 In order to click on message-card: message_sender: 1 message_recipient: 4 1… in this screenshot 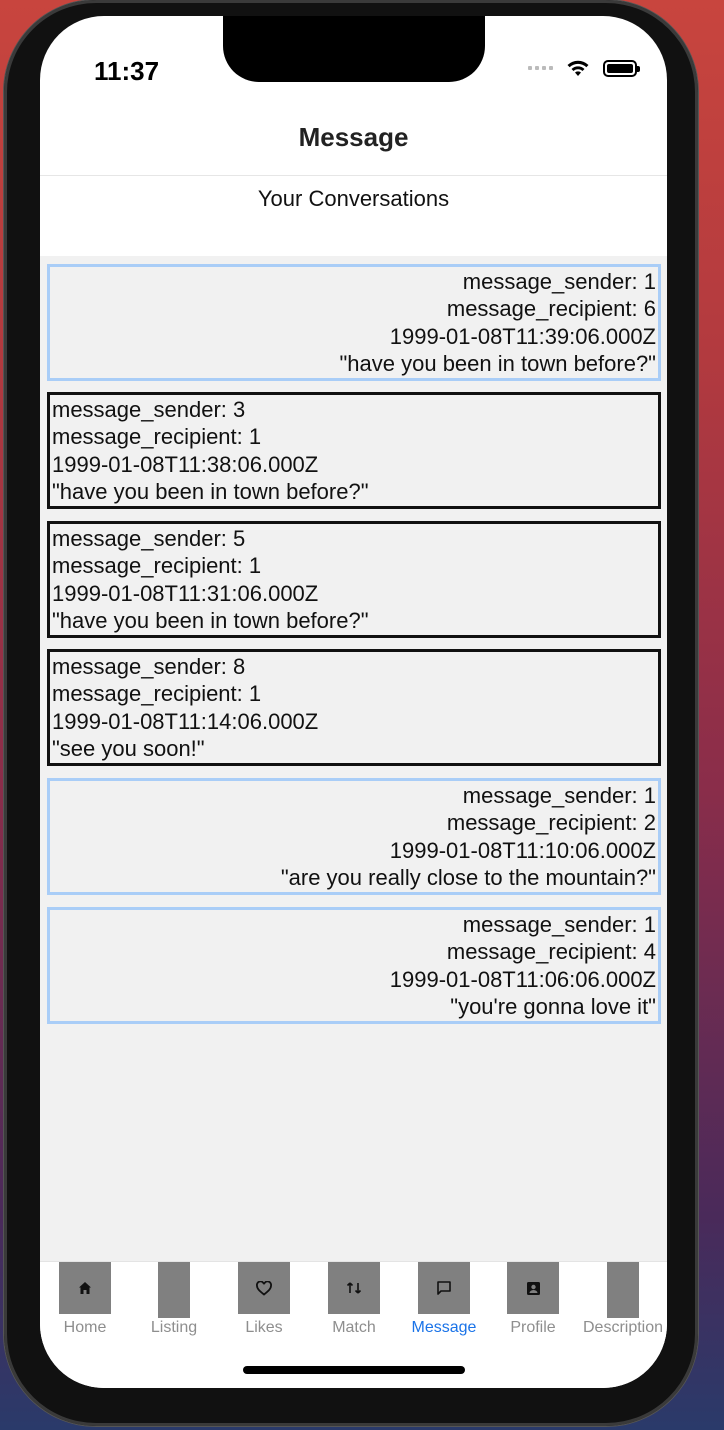, I will do `click(354, 966)`.